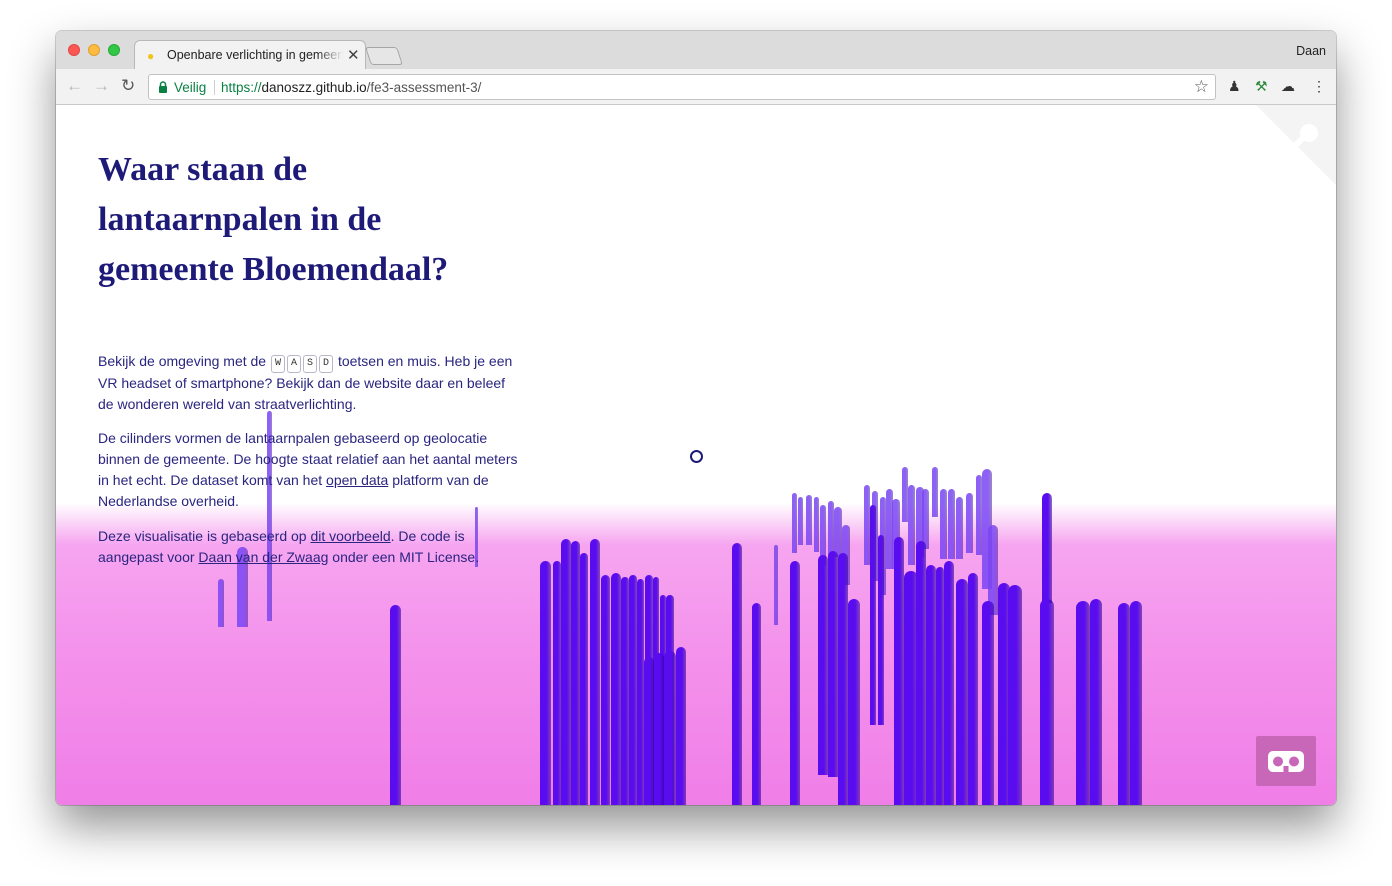 This screenshot has height=886, width=1392. Describe the element at coordinates (1261, 86) in the screenshot. I see `extension-pickaxe-icon: ⚒` at that location.